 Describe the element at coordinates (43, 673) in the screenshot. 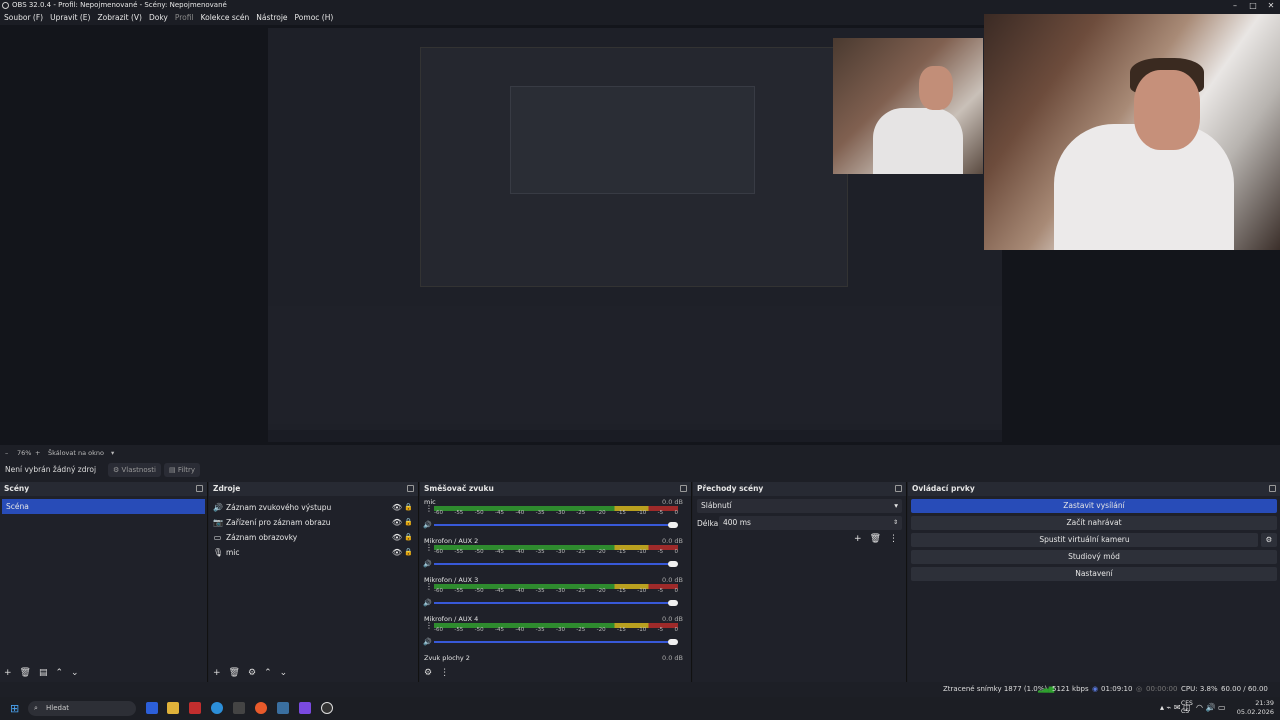

I see `filter-icon: ▤` at that location.